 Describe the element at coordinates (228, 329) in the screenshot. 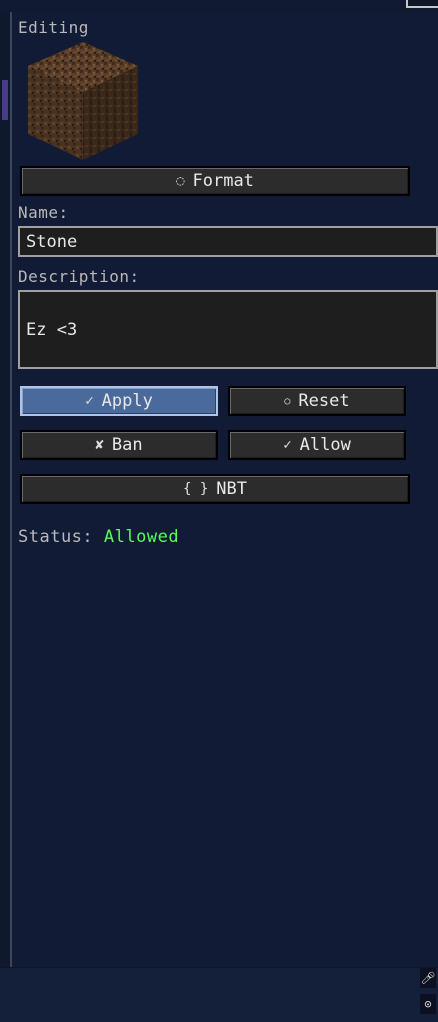

I see `description-textarea: Ez <3` at that location.